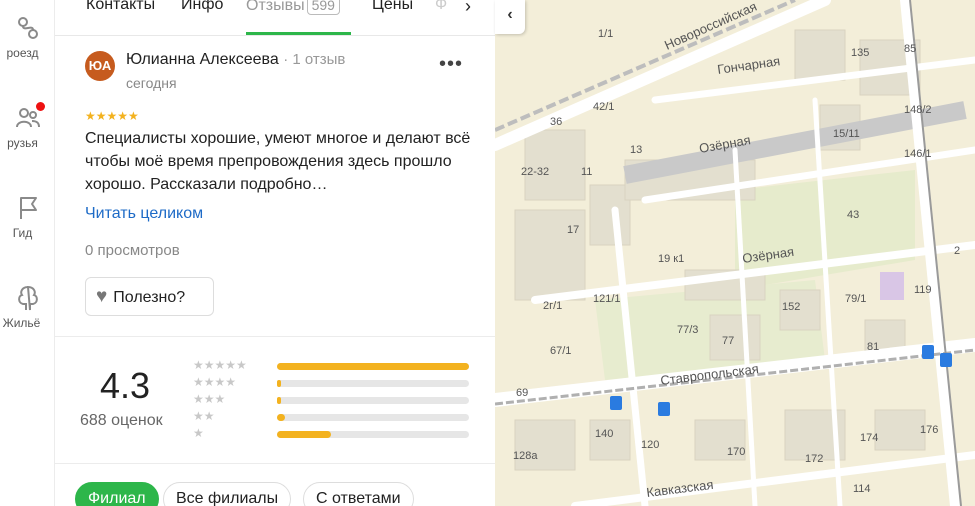 Image resolution: width=975 pixels, height=506 pixels. I want to click on chevron-left-icon: ‹, so click(510, 14).